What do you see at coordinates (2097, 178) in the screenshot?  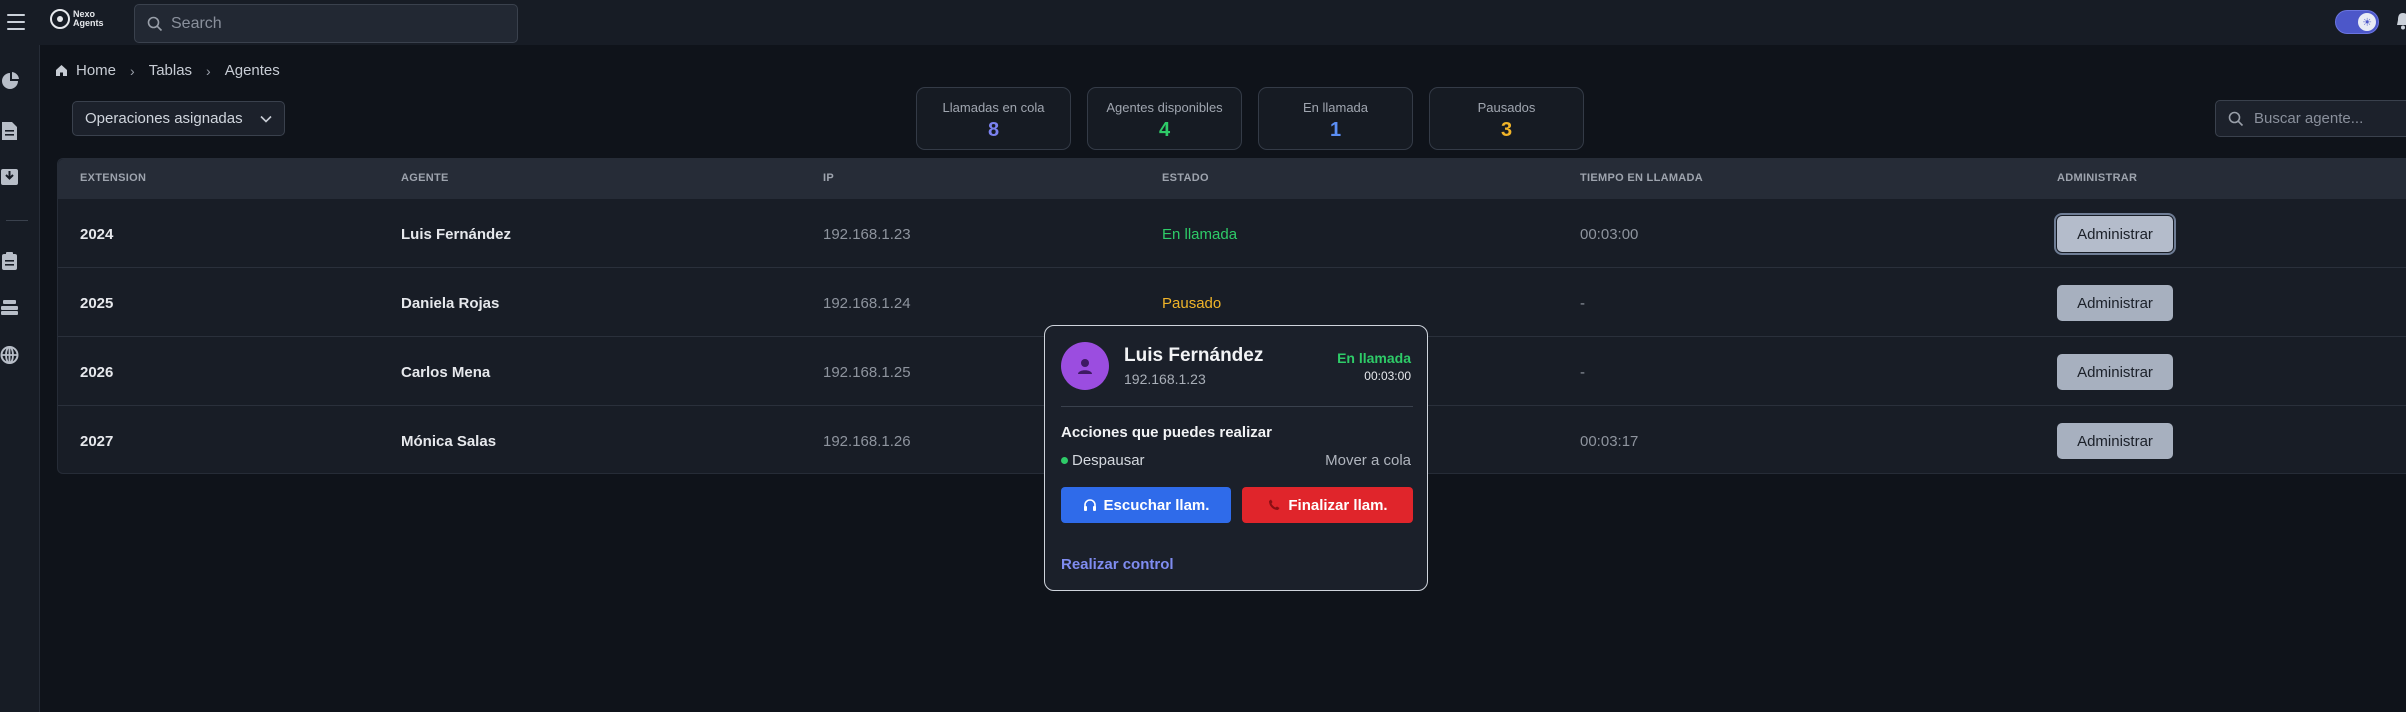 I see `column-header-manage: ADMINISTRAR` at bounding box center [2097, 178].